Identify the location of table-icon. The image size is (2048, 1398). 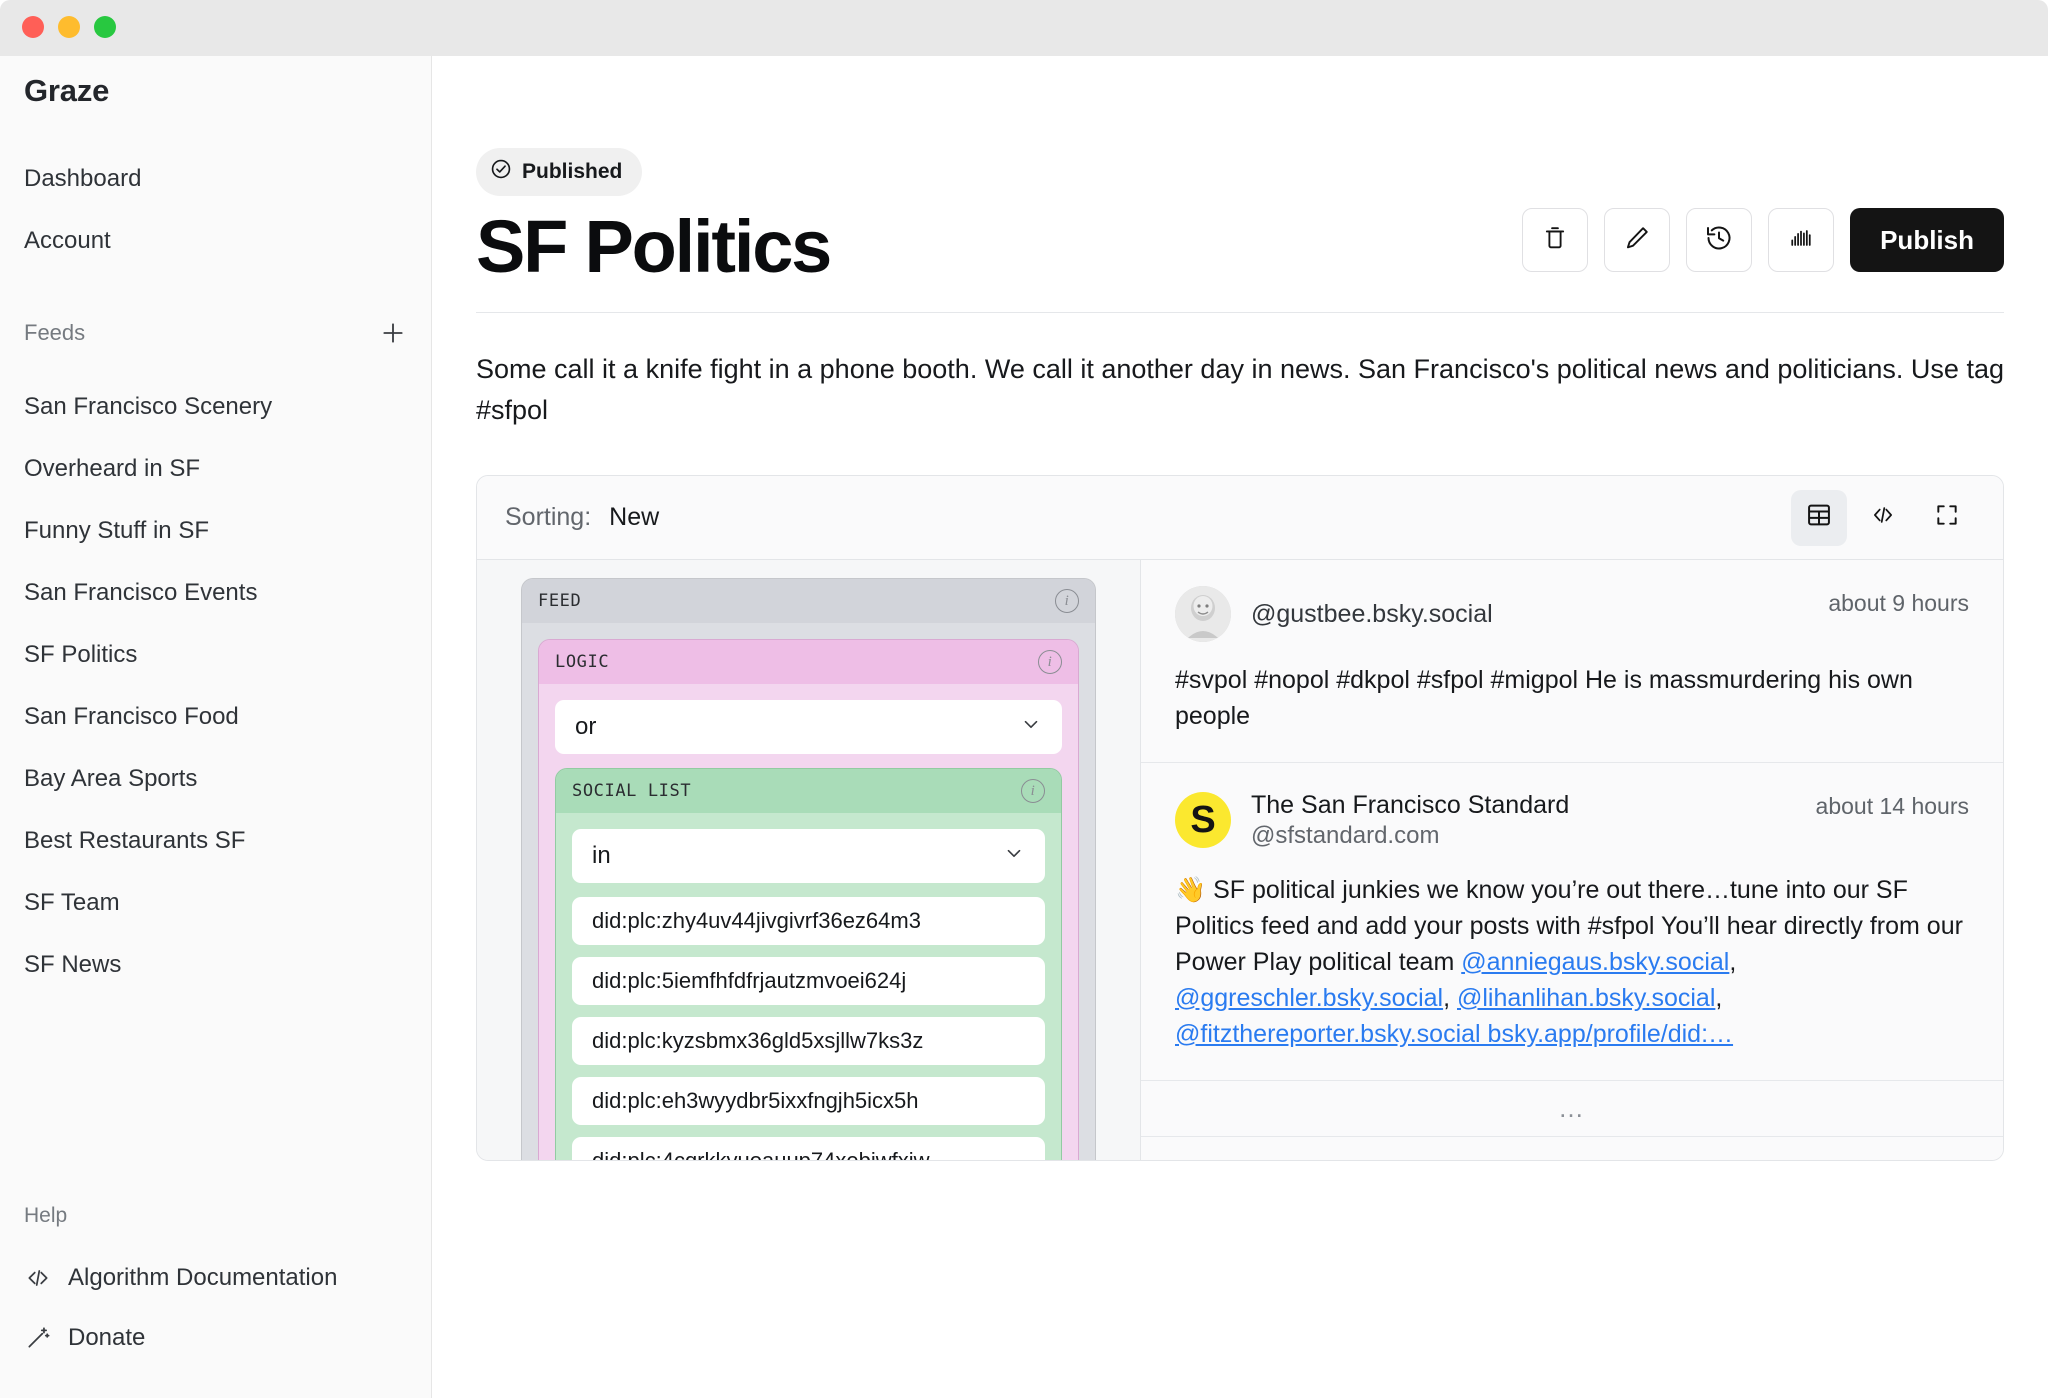
(1819, 517).